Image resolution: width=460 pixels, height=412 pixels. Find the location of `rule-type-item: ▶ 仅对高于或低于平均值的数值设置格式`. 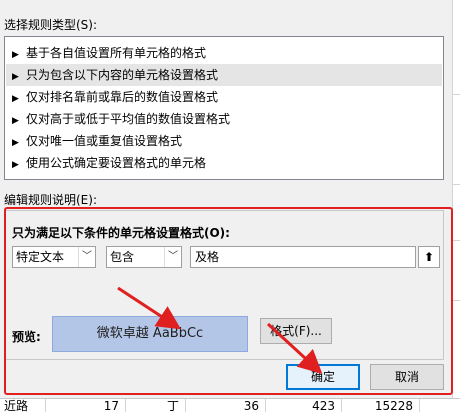

rule-type-item: ▶ 仅对高于或低于平均值的数值设置格式 is located at coordinates (224, 119).